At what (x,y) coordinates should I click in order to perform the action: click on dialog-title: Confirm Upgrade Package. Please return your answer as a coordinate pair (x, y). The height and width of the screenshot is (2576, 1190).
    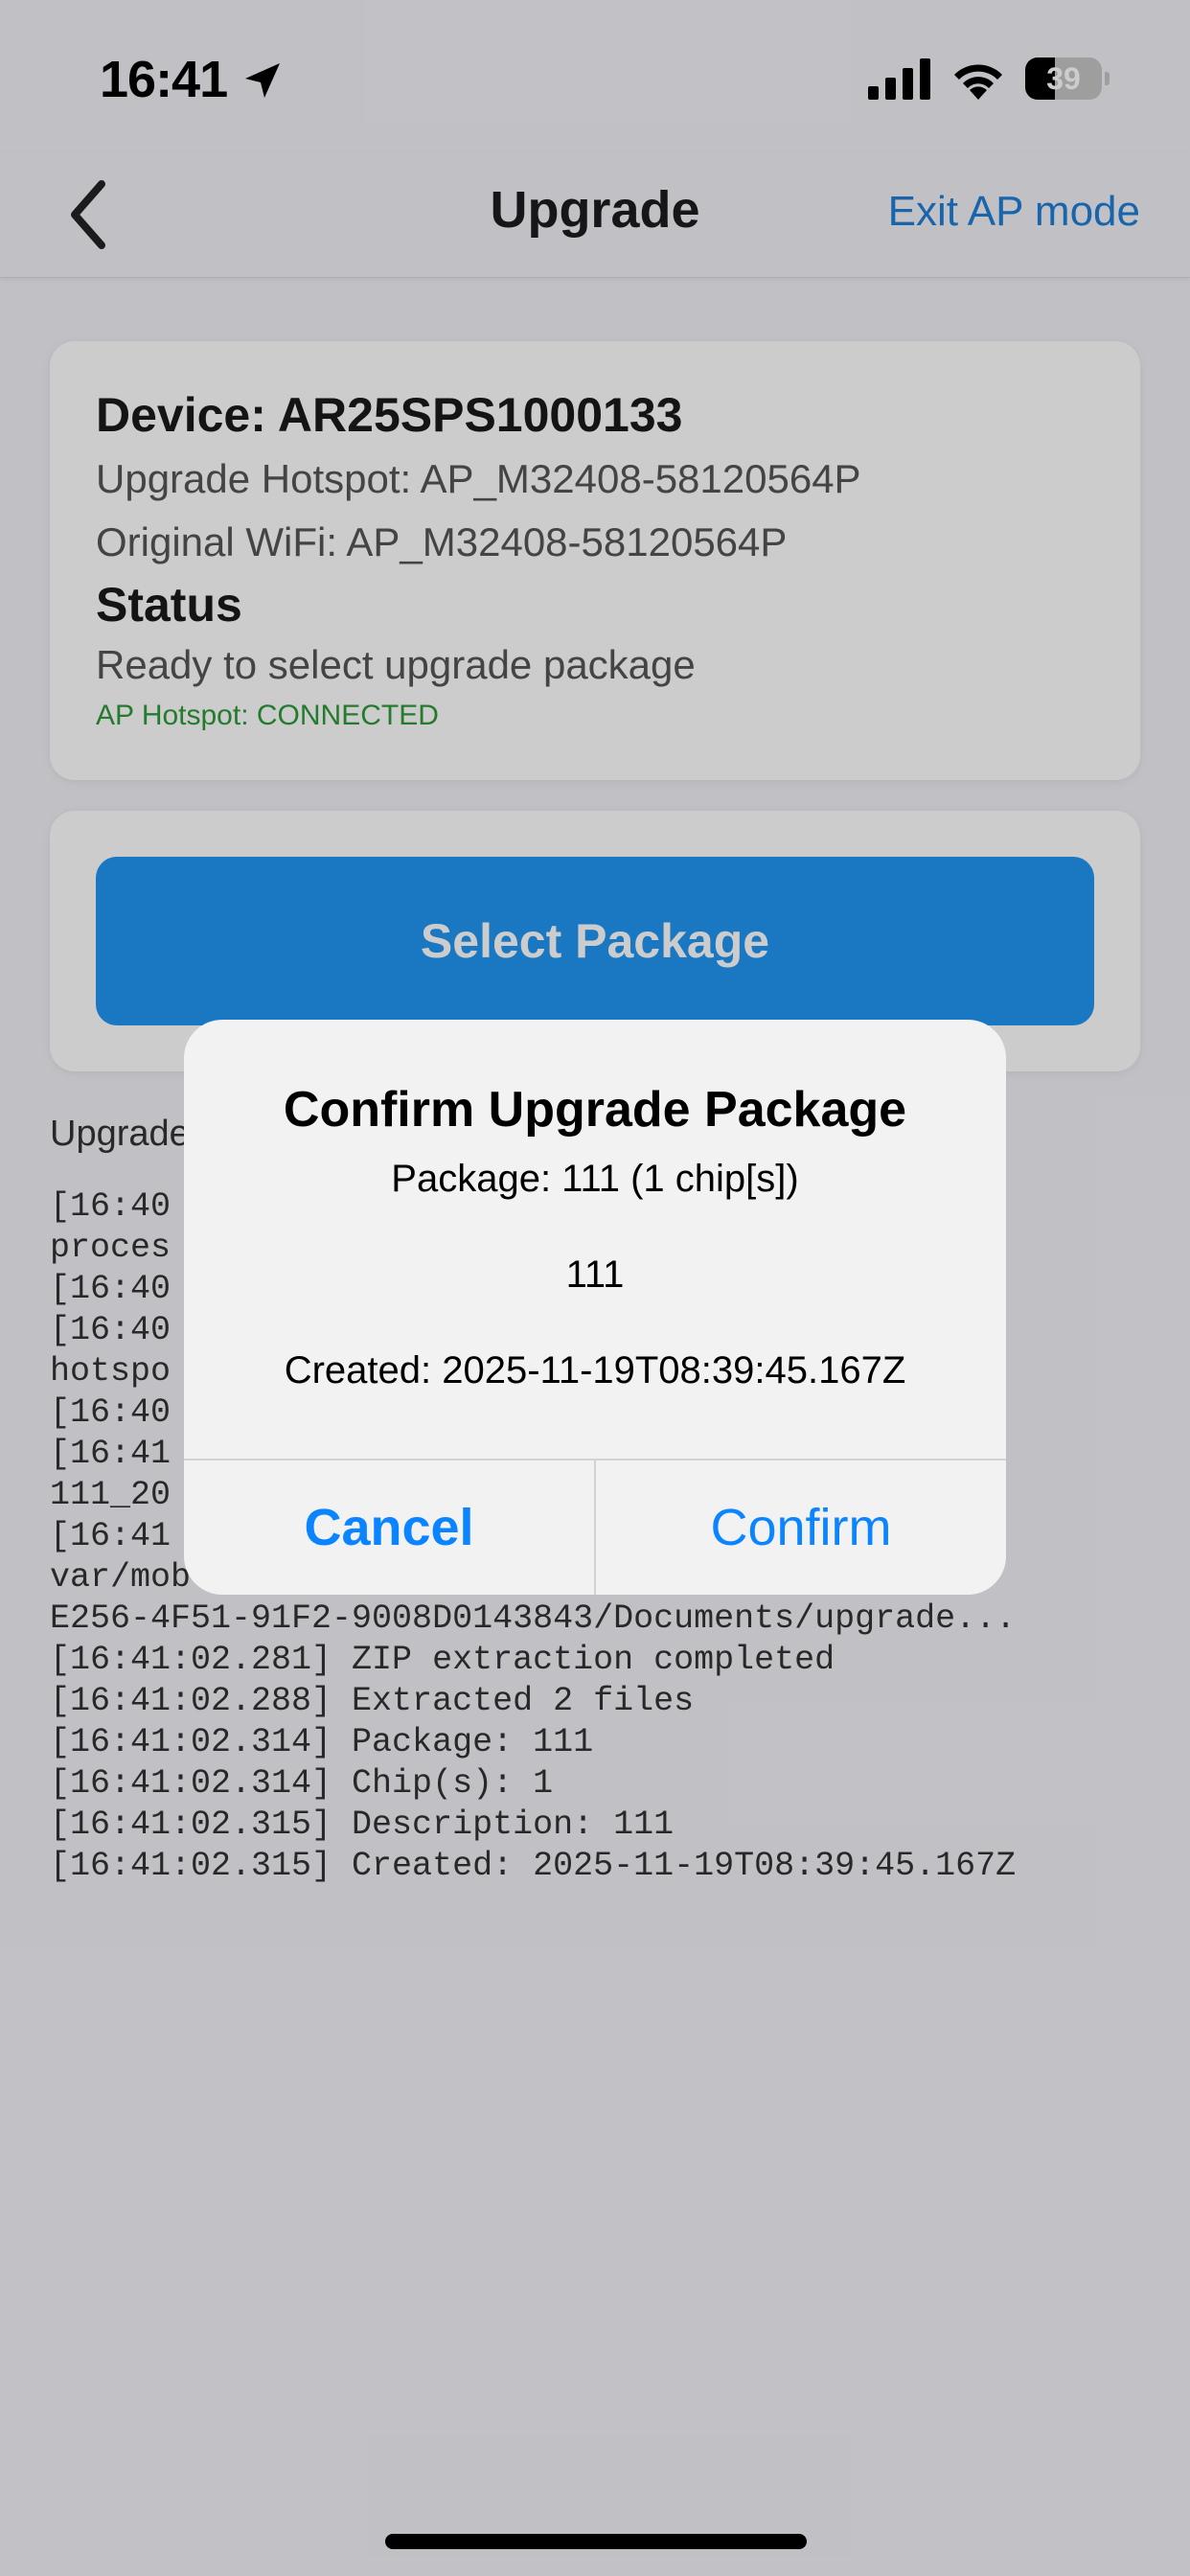
    Looking at the image, I should click on (595, 1110).